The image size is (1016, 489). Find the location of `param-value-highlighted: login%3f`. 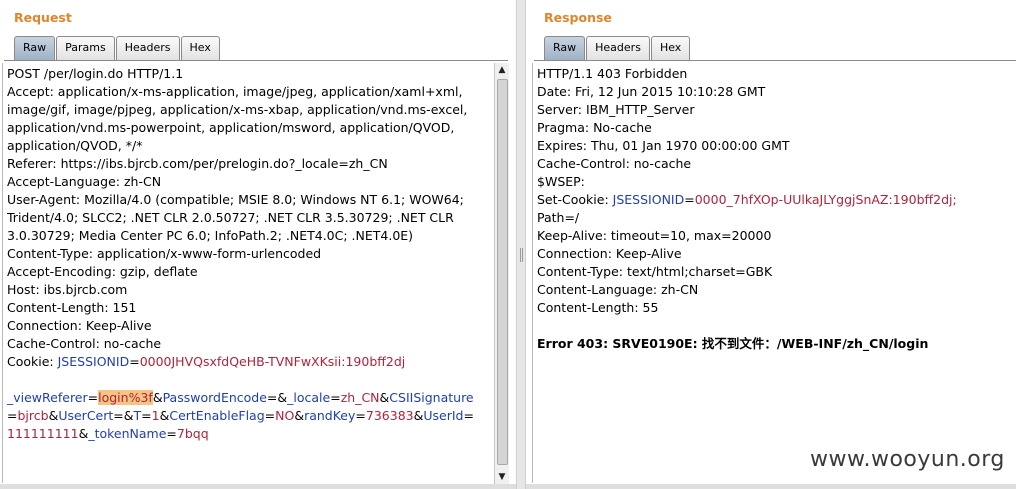

param-value-highlighted: login%3f is located at coordinates (125, 397).